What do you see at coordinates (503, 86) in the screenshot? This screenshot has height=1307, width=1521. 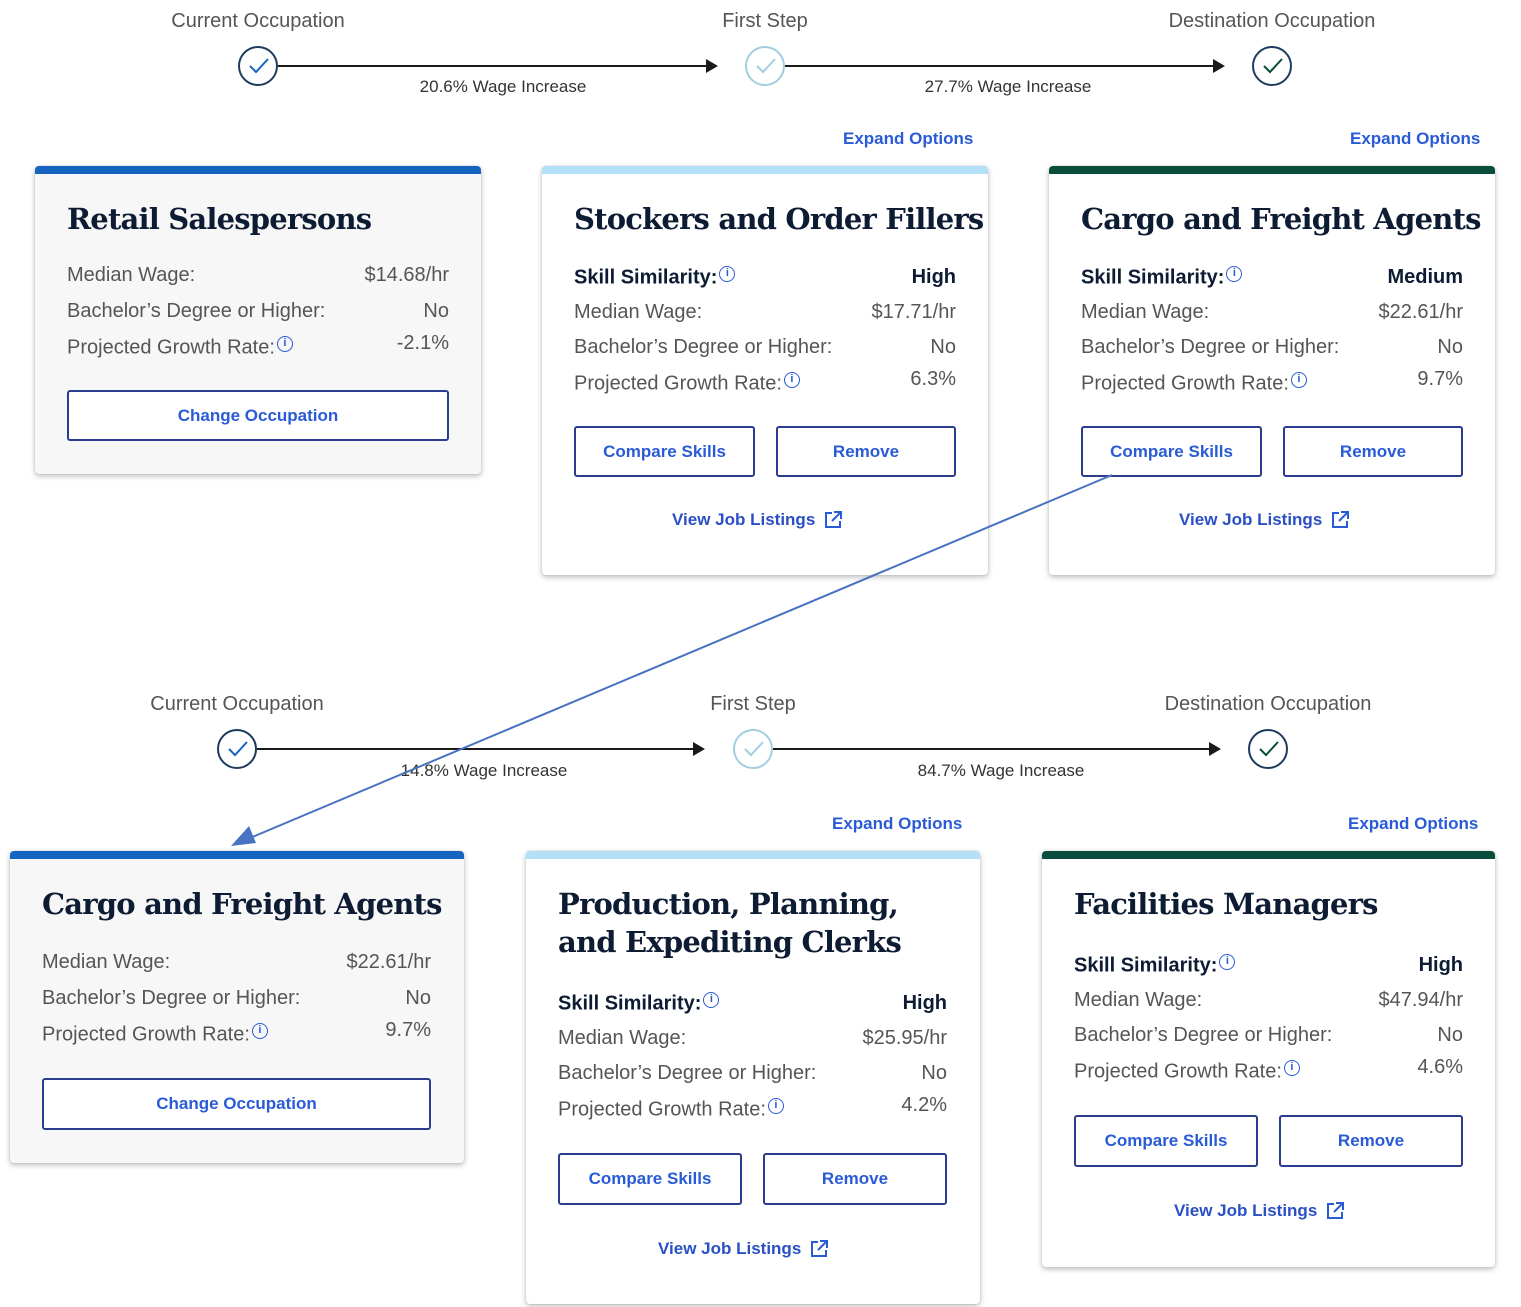 I see `wage-increase-label: 20.6% Wage Increase` at bounding box center [503, 86].